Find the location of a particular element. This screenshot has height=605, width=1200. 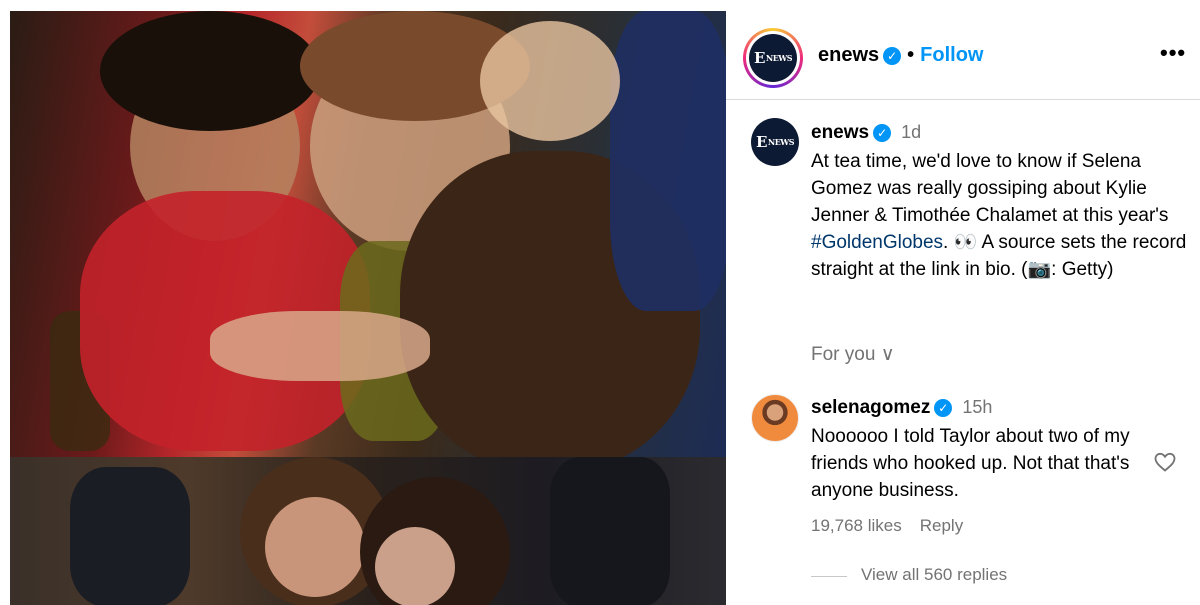

comment-username-row: selenagomez ✓ 15h is located at coordinates (901, 408).